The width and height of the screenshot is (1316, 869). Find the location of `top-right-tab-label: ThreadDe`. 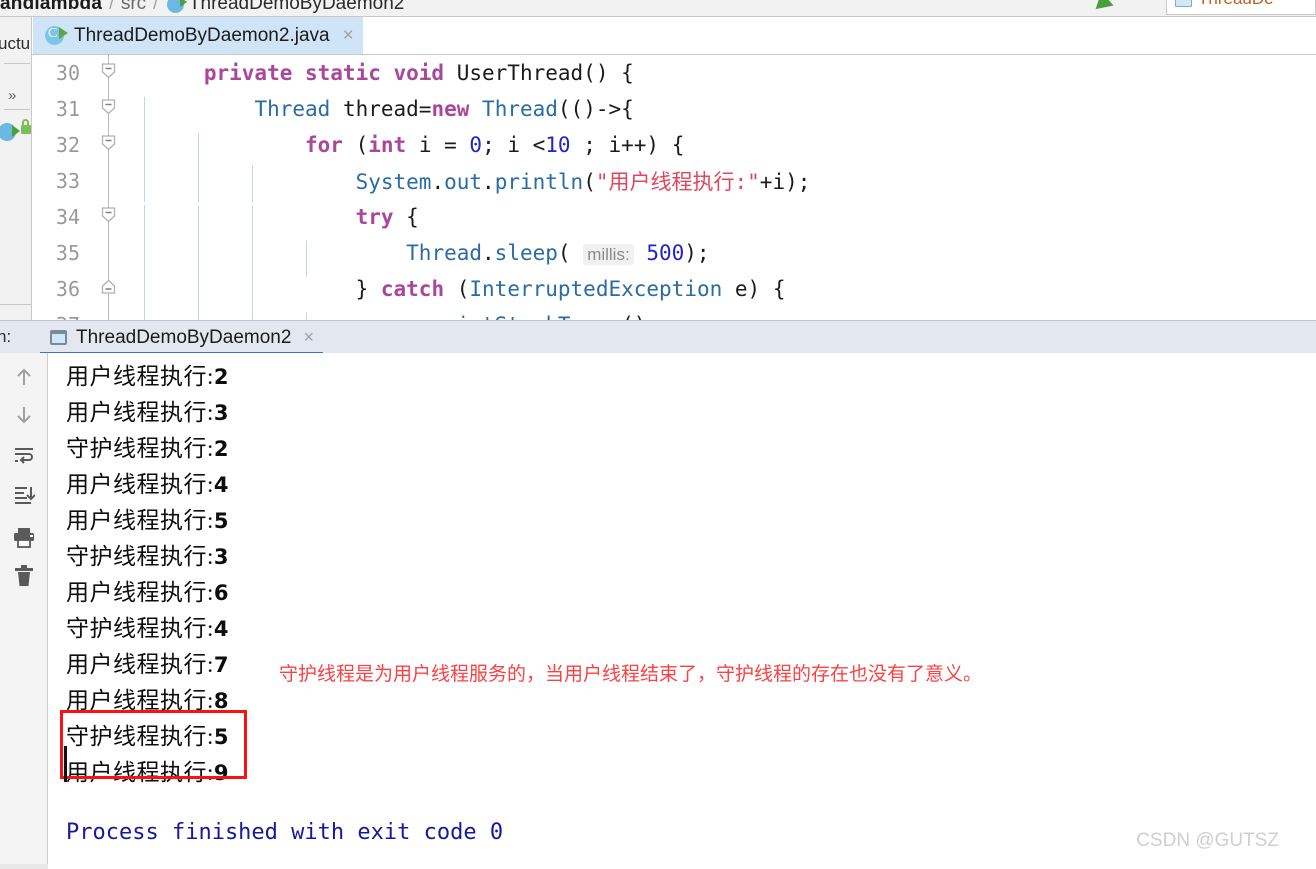

top-right-tab-label: ThreadDe is located at coordinates (1236, 4).